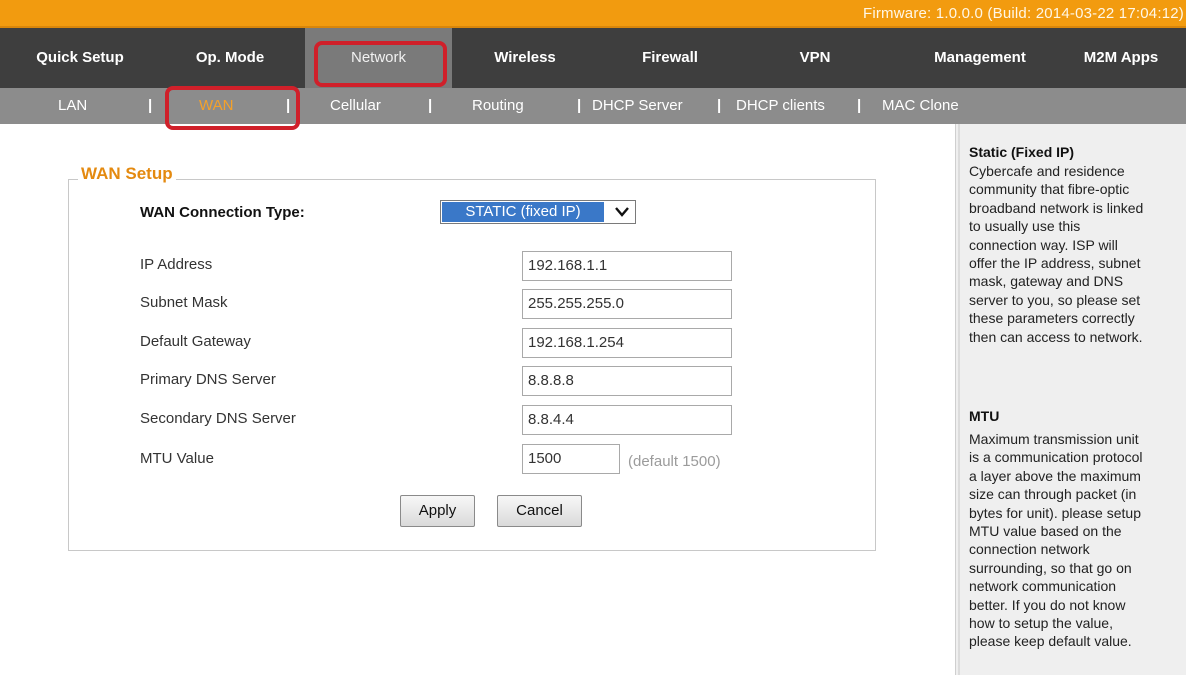 The height and width of the screenshot is (675, 1186). Describe the element at coordinates (498, 106) in the screenshot. I see `subnav-routing: Routing` at that location.